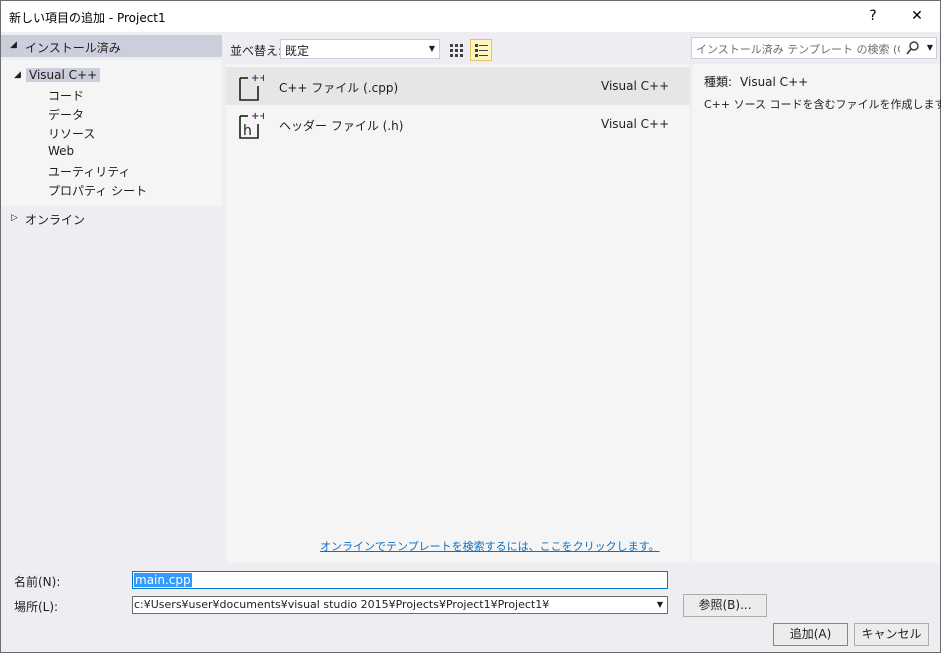 The height and width of the screenshot is (653, 941). I want to click on template-name: ヘッダー ファイル (.h), so click(341, 126).